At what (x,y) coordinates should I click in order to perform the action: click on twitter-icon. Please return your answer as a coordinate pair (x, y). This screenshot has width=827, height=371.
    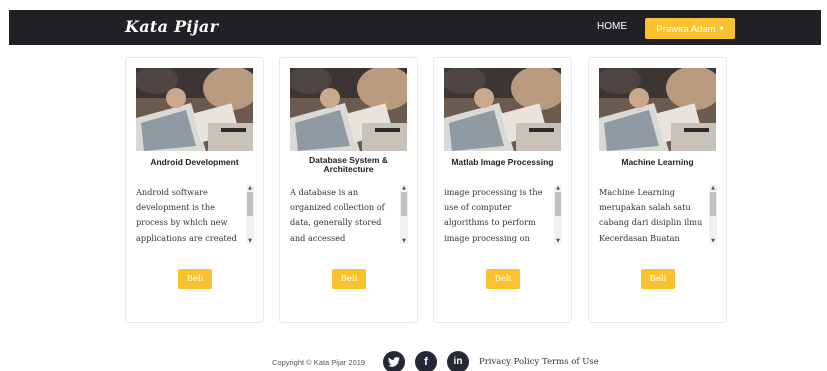
    Looking at the image, I should click on (394, 361).